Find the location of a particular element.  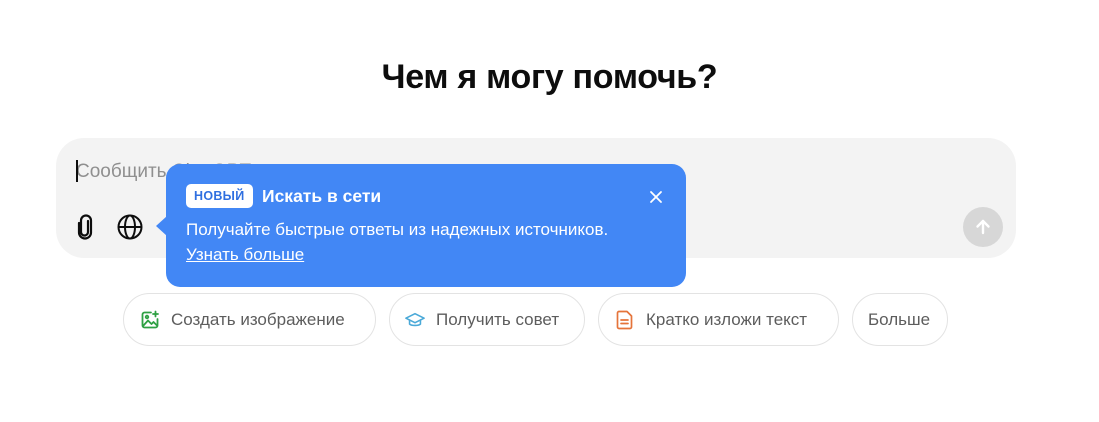

suggestion-more: Больше is located at coordinates (900, 319).